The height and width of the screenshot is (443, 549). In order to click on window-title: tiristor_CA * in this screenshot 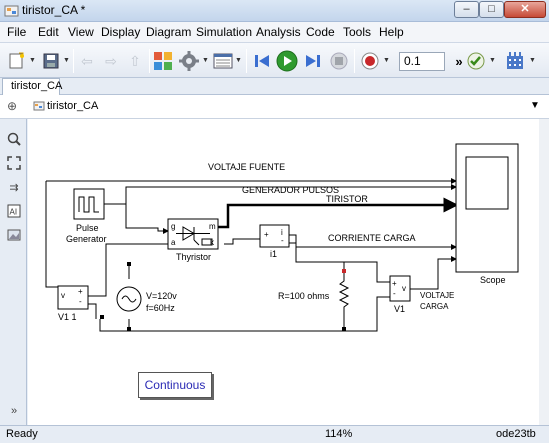, I will do `click(54, 10)`.